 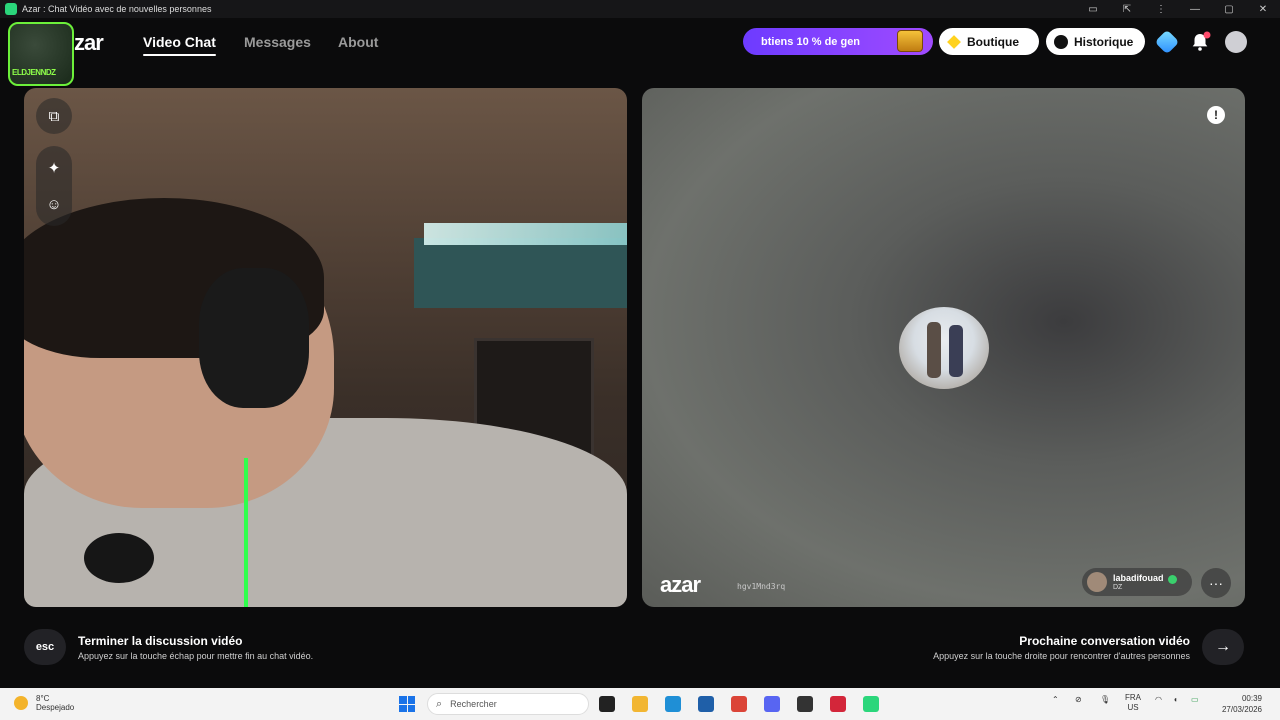 What do you see at coordinates (407, 704) in the screenshot?
I see `start-icon` at bounding box center [407, 704].